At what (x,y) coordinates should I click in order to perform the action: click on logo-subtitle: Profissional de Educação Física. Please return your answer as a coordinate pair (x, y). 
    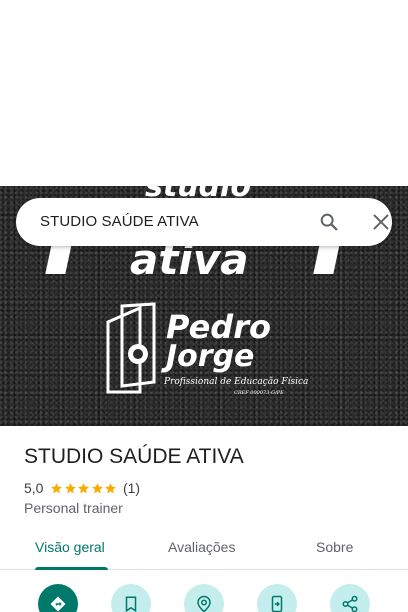
    Looking at the image, I should click on (235, 381).